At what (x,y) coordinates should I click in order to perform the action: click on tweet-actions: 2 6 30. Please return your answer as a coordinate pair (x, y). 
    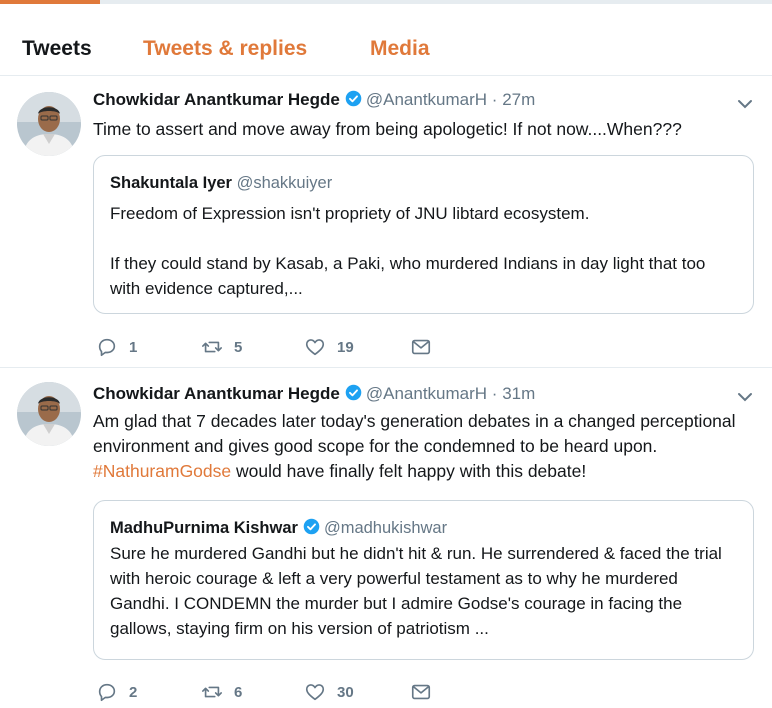
    Looking at the image, I should click on (296, 692).